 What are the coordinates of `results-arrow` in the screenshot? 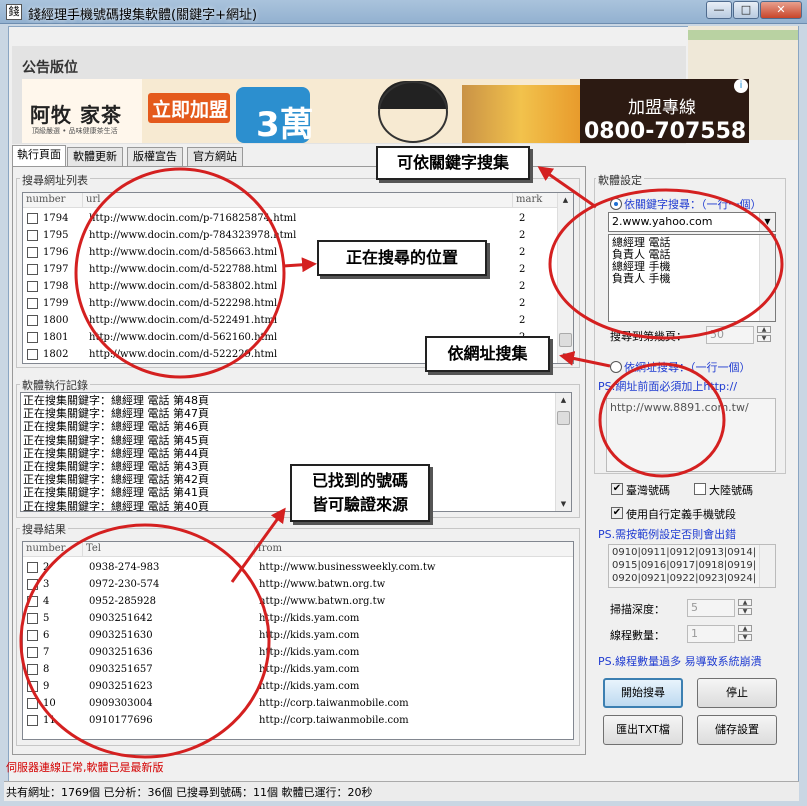 It's located at (258, 545).